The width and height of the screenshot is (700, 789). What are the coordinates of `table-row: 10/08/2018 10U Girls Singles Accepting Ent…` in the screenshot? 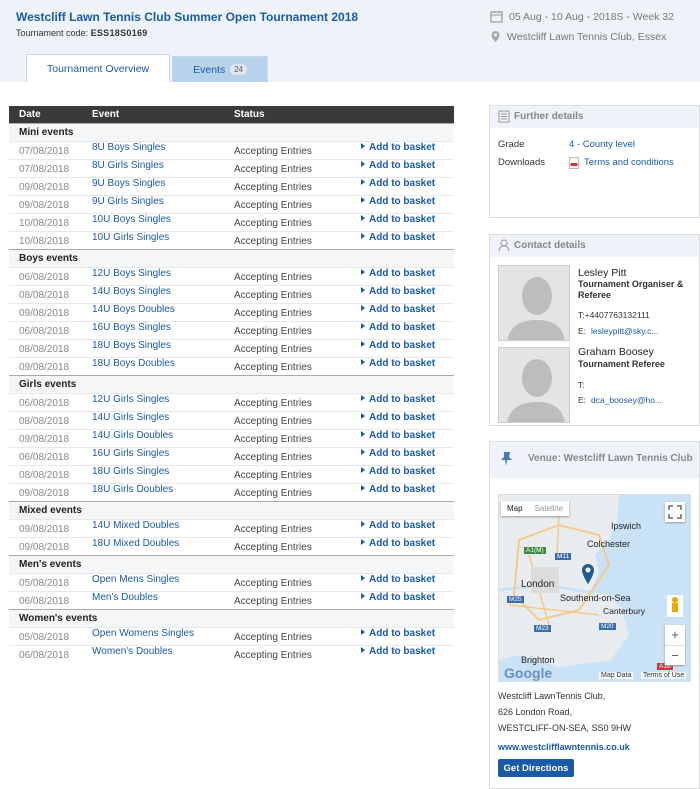 It's located at (231, 240).